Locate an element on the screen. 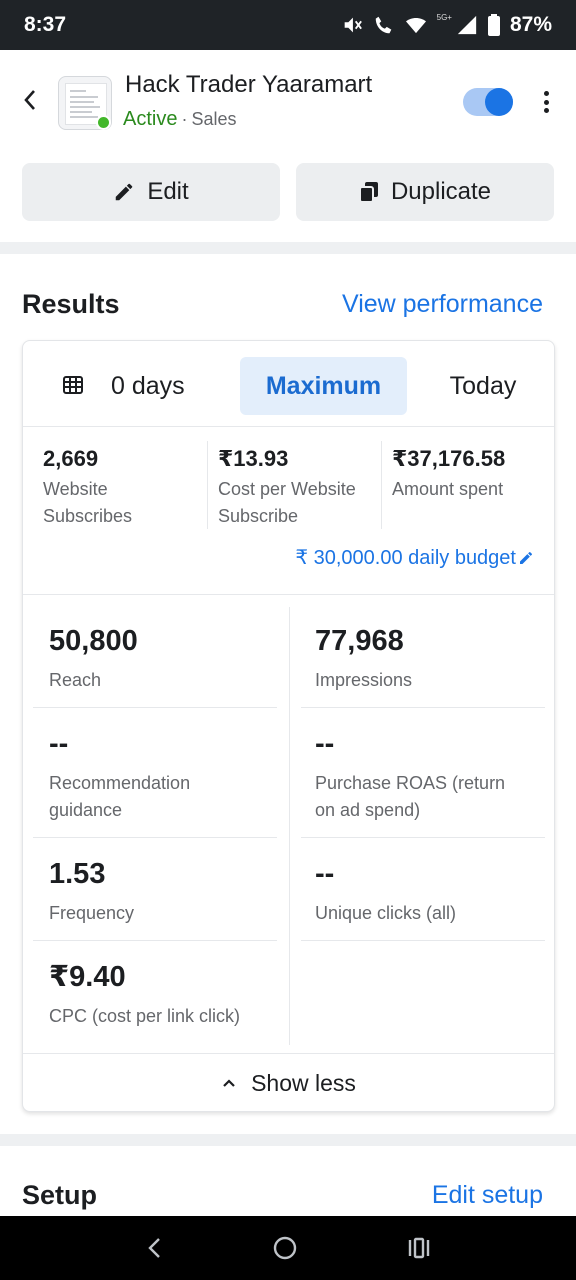  range-option-today: Today is located at coordinates (483, 386).